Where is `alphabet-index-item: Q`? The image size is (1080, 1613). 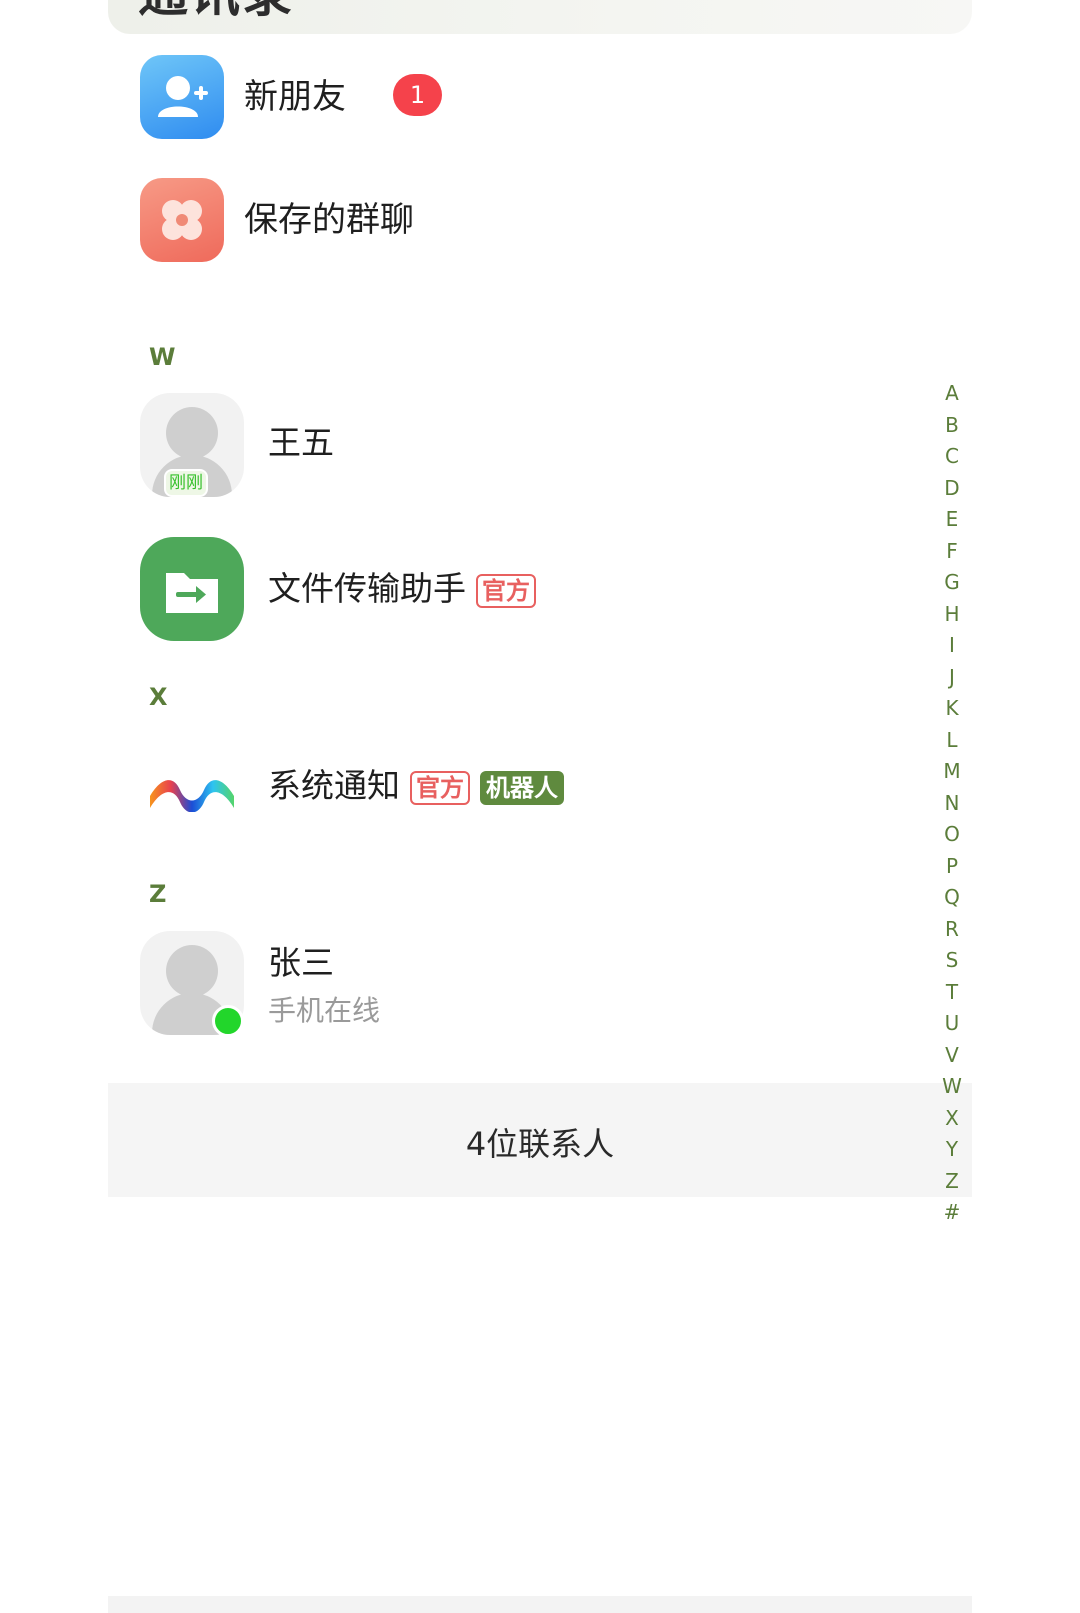
alphabet-index-item: Q is located at coordinates (952, 898).